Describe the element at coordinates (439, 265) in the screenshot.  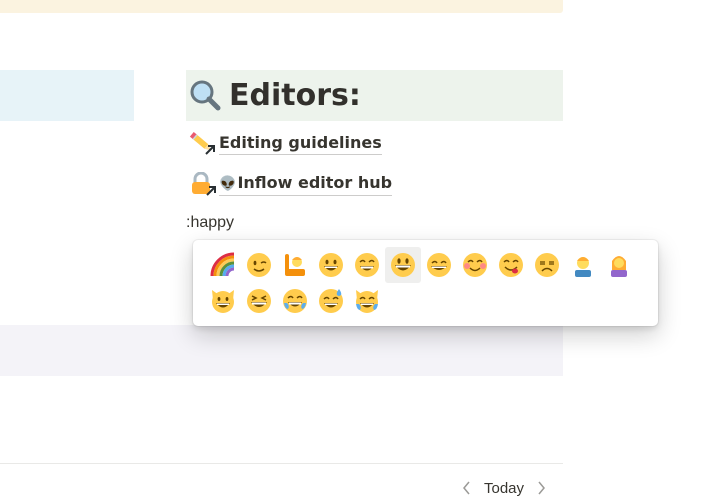
I see `emoji-grinning-squinting-smile` at that location.